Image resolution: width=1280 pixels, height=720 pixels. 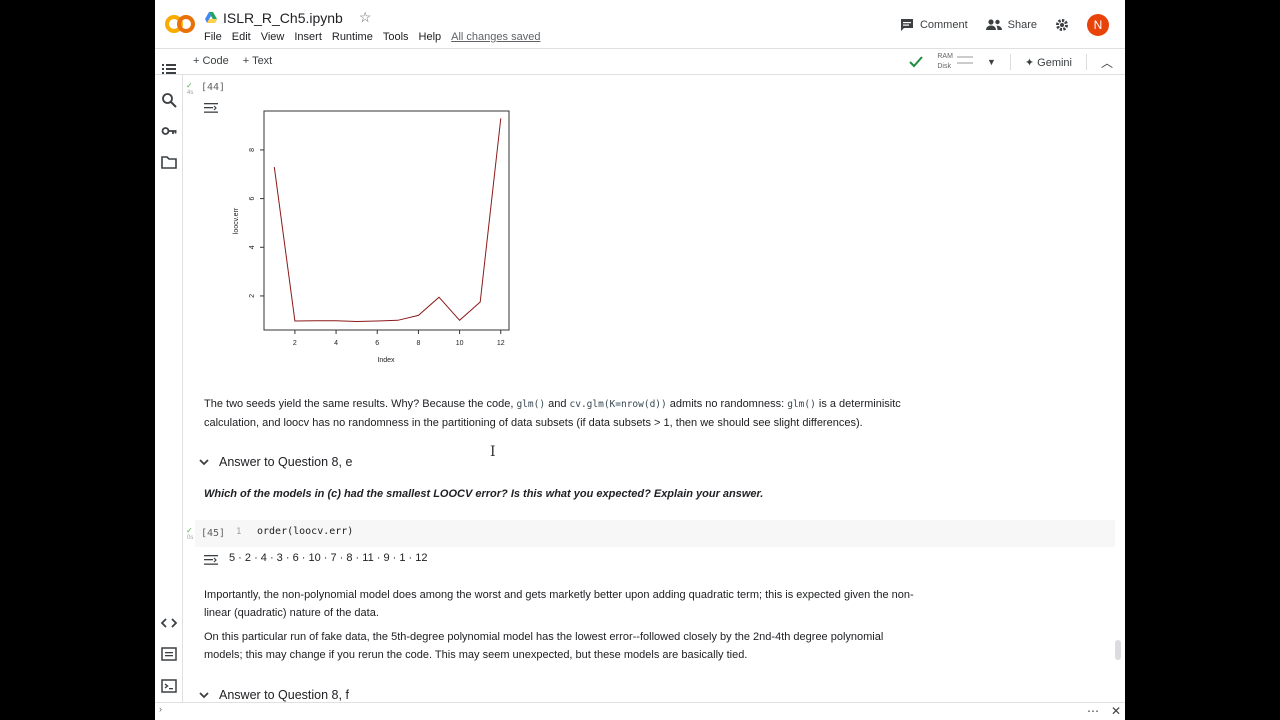 I want to click on drive-icon, so click(x=211, y=17).